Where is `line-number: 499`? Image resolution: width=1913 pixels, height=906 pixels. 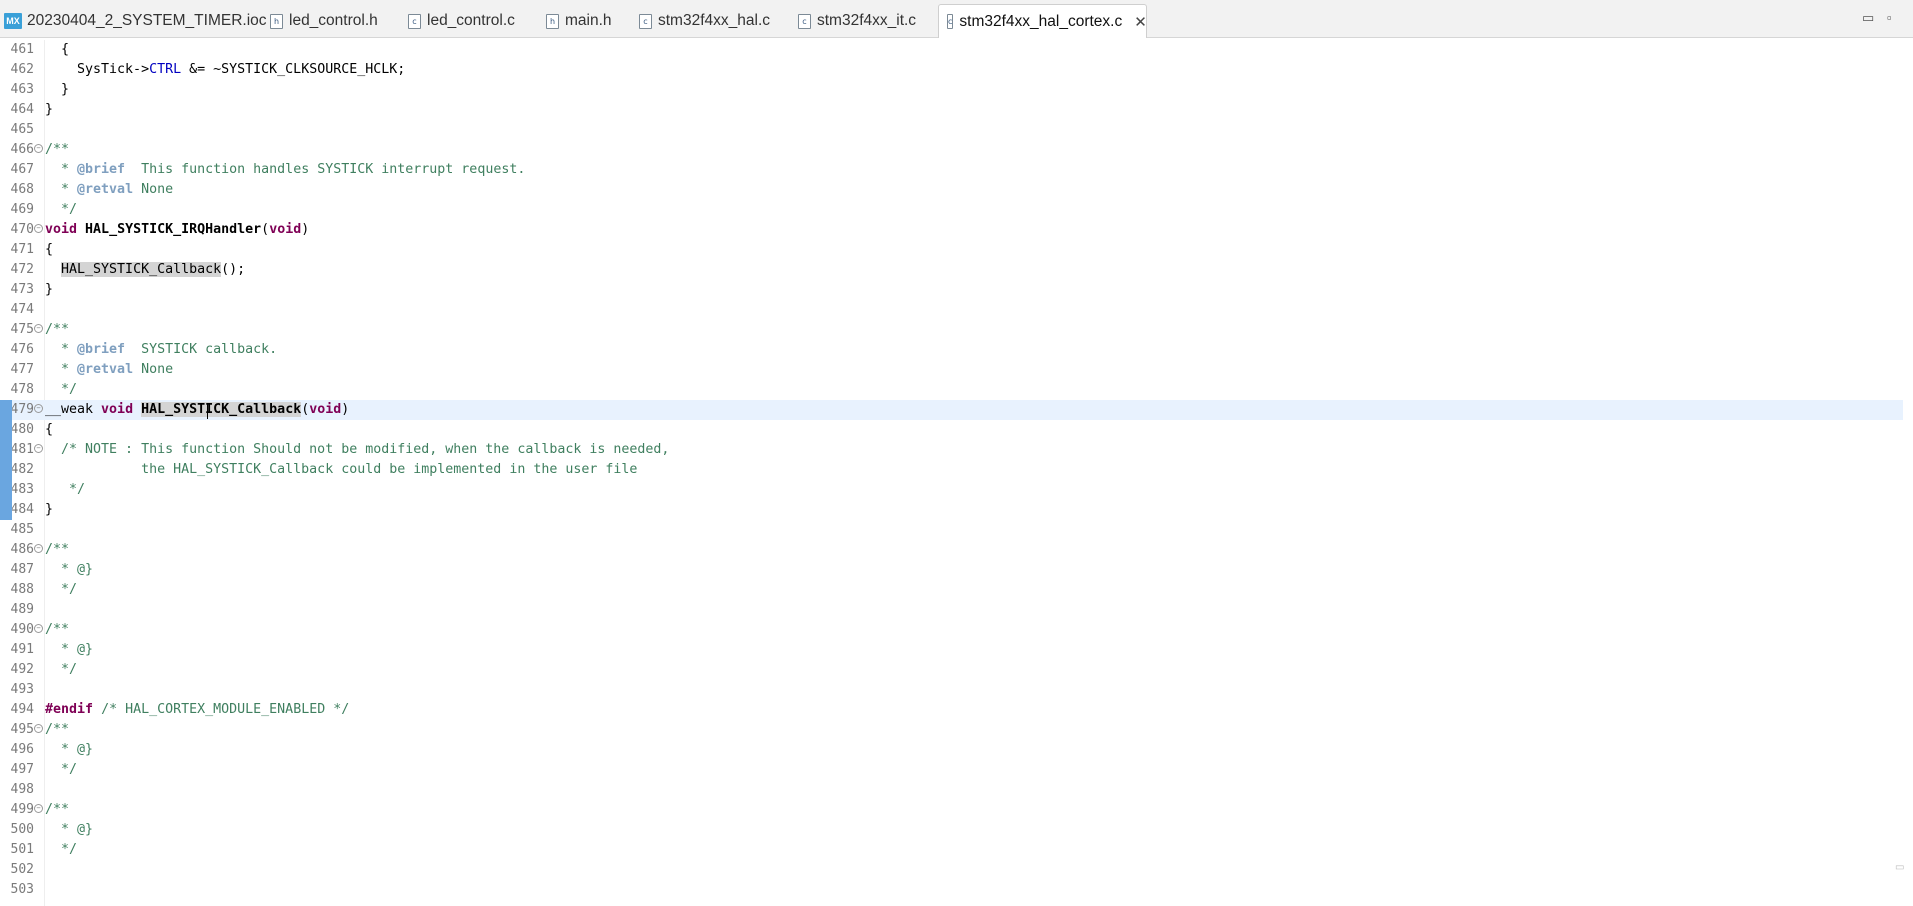 line-number: 499 is located at coordinates (22, 809).